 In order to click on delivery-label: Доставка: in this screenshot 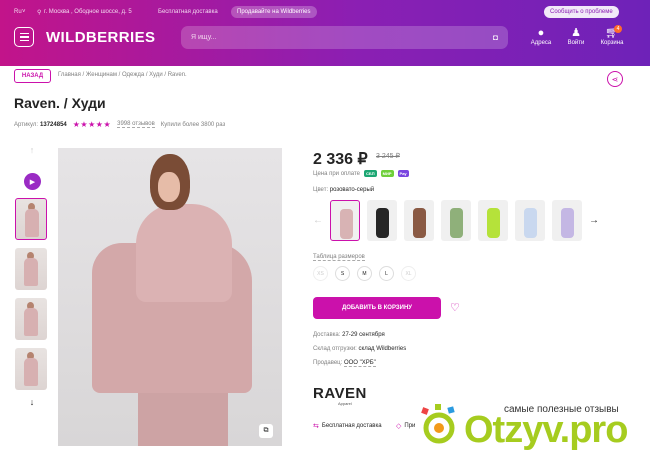, I will do `click(327, 335)`.